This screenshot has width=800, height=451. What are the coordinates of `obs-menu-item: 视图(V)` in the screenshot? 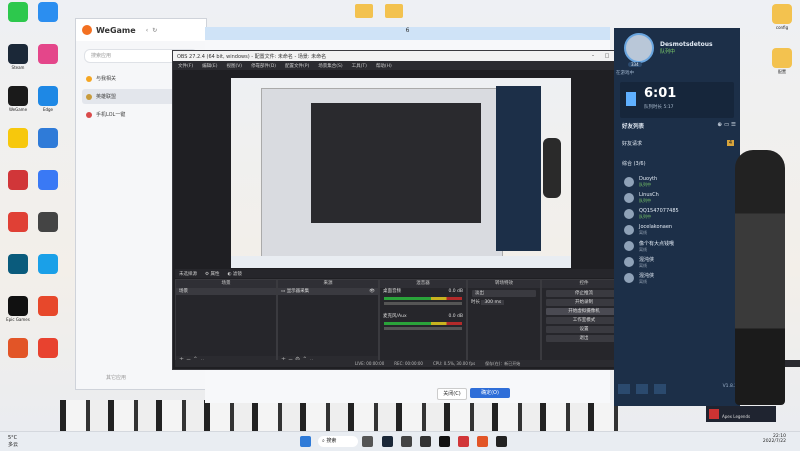 It's located at (234, 66).